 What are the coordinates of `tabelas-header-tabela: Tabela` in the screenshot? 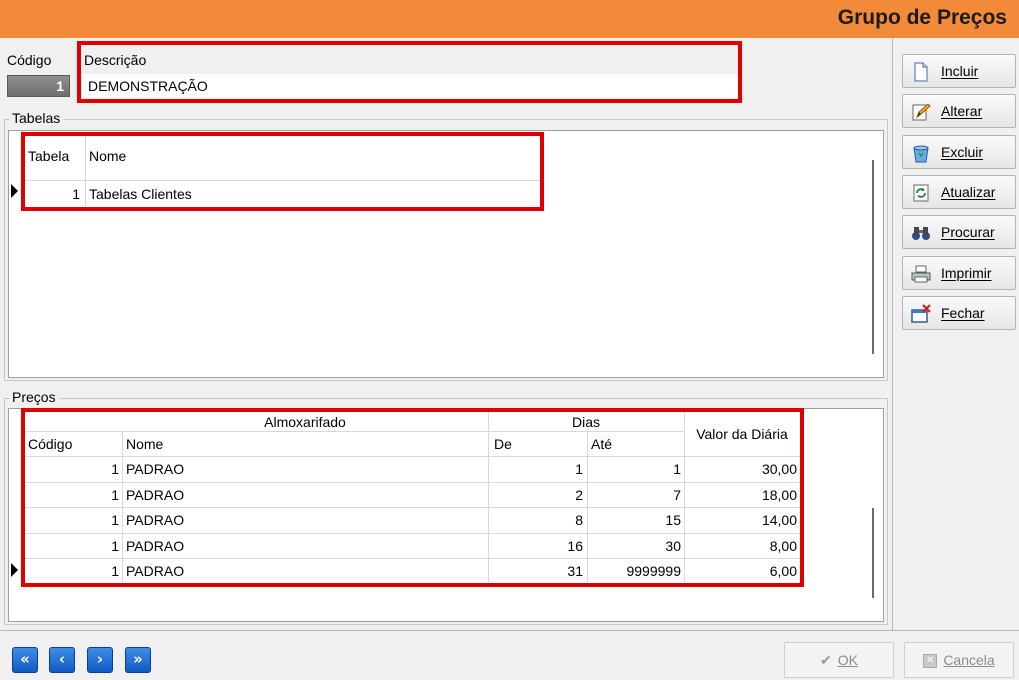 It's located at (48, 156).